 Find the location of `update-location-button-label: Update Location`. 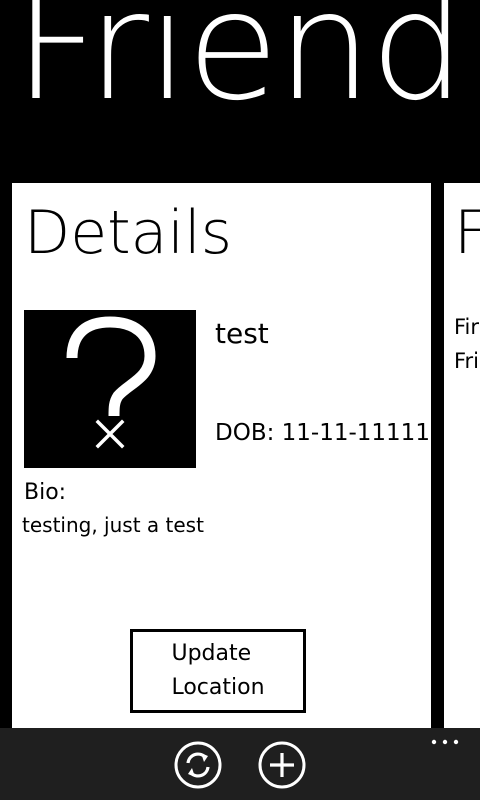

update-location-button-label: Update Location is located at coordinates (218, 670).